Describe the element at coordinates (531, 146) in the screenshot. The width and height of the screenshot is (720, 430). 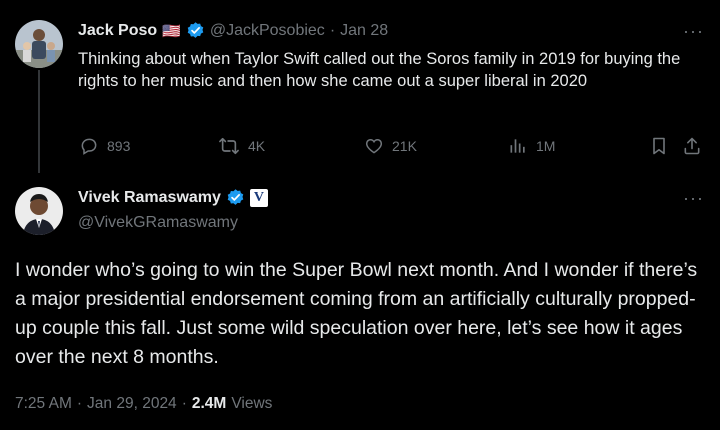
I see `views-button: 1M` at that location.